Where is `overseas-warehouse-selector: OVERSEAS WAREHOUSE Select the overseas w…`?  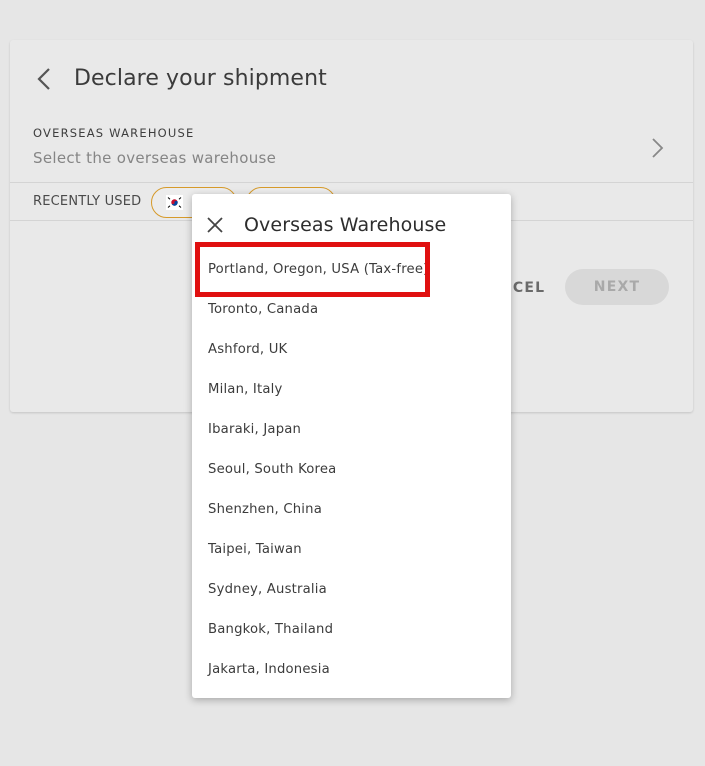 overseas-warehouse-selector: OVERSEAS WAREHOUSE Select the overseas w… is located at coordinates (351, 150).